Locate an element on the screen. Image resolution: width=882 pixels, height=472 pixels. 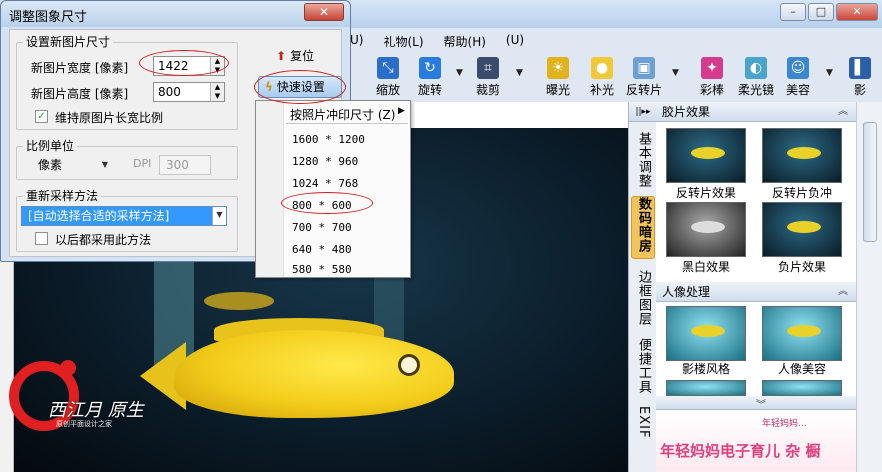
small-fish is located at coordinates (239, 301).